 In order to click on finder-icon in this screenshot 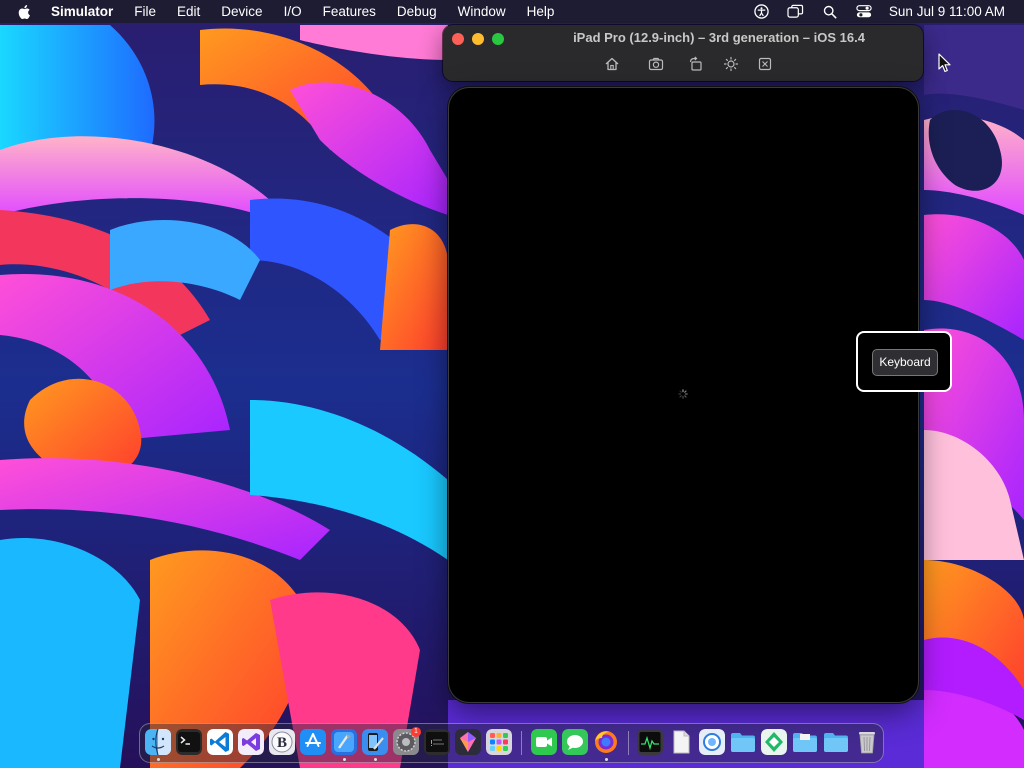, I will do `click(158, 742)`.